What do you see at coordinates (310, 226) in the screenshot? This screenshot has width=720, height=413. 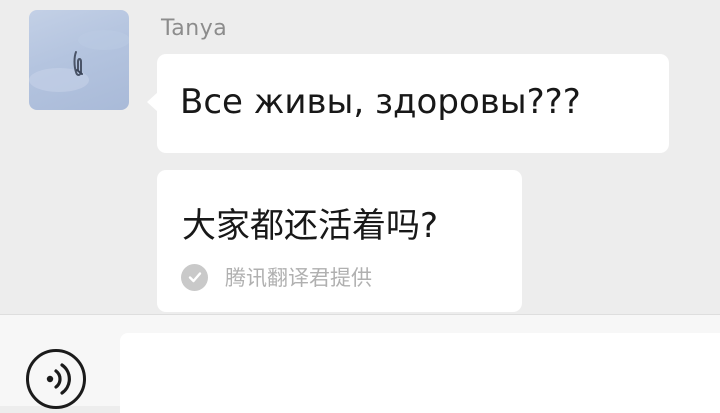 I see `translation-text: 大家都还活着吗?` at bounding box center [310, 226].